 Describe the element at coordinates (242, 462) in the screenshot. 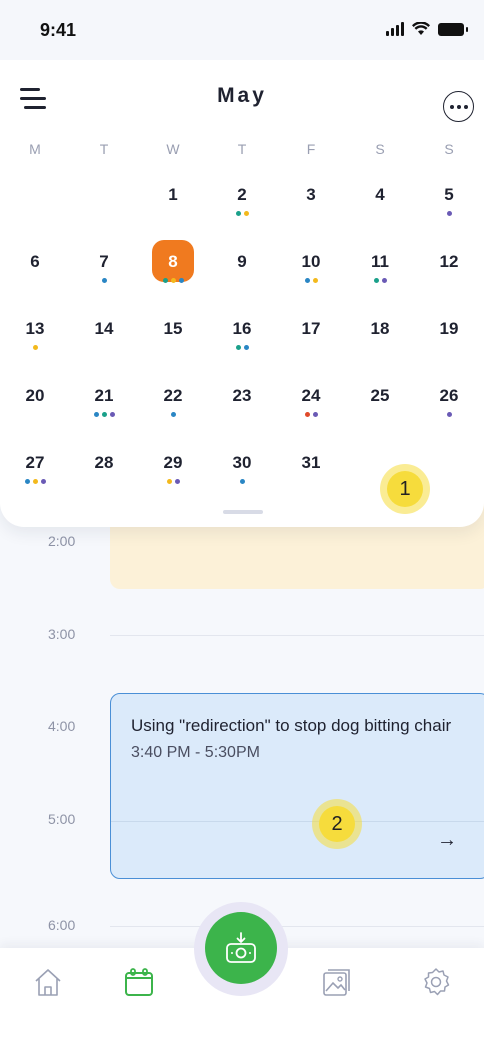

I see `day-number: 30` at that location.